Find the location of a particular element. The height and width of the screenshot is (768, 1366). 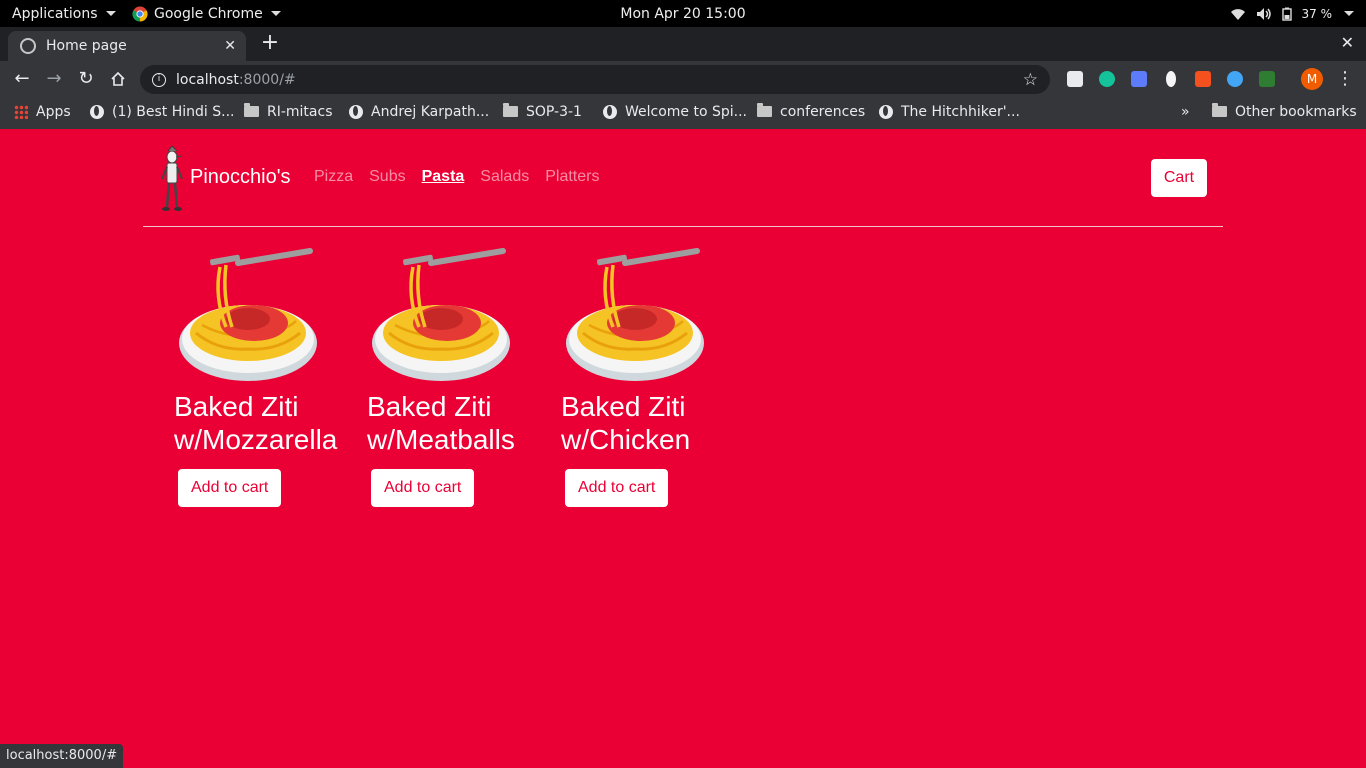

category-nav: Pizza Subs Pasta Salads Platters is located at coordinates (464, 177).